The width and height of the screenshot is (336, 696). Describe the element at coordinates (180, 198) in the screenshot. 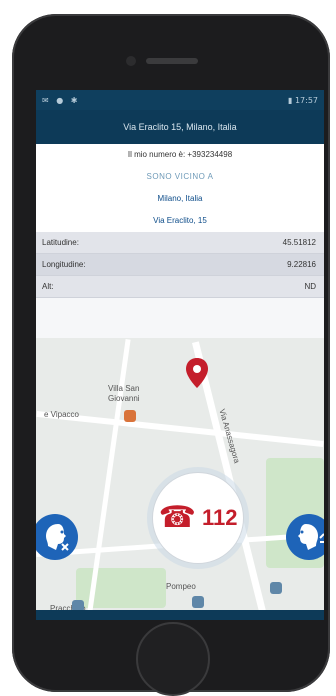

I see `city-label: Milano, Italia` at that location.